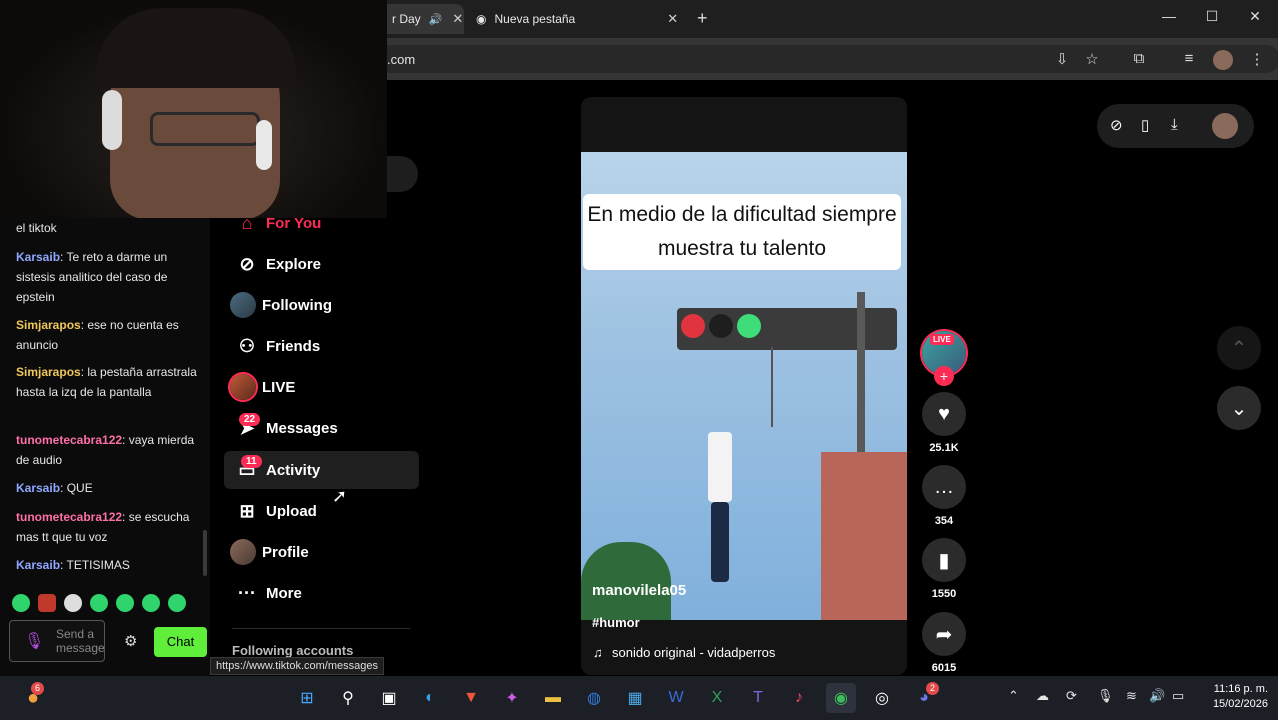 The width and height of the screenshot is (1278, 720). Describe the element at coordinates (247, 592) in the screenshot. I see `more-dots-icon: ···` at that location.